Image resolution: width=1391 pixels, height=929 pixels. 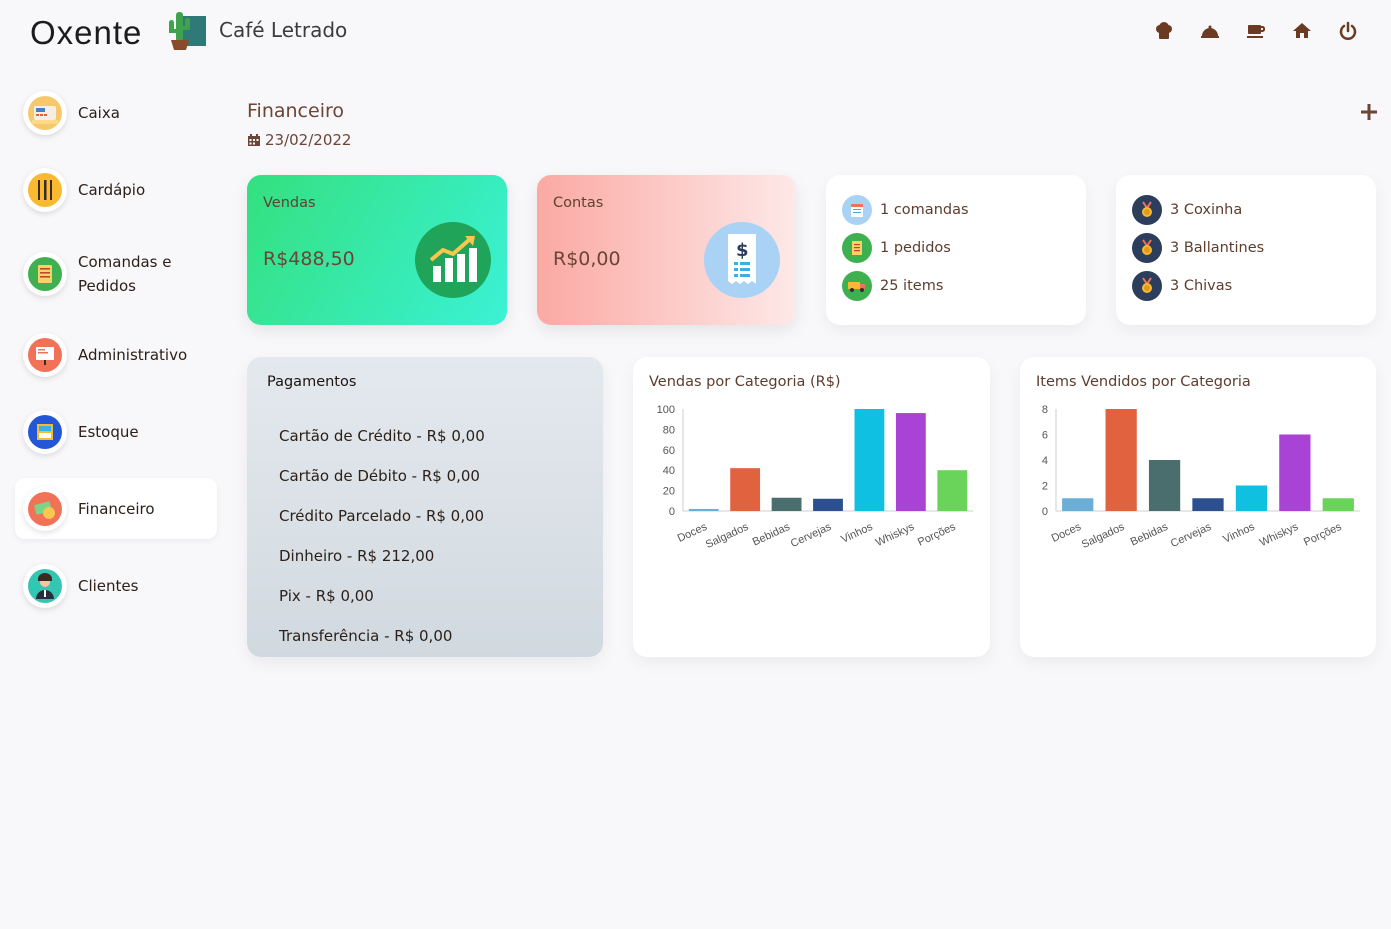 I want to click on top-nav, so click(x=1256, y=31).